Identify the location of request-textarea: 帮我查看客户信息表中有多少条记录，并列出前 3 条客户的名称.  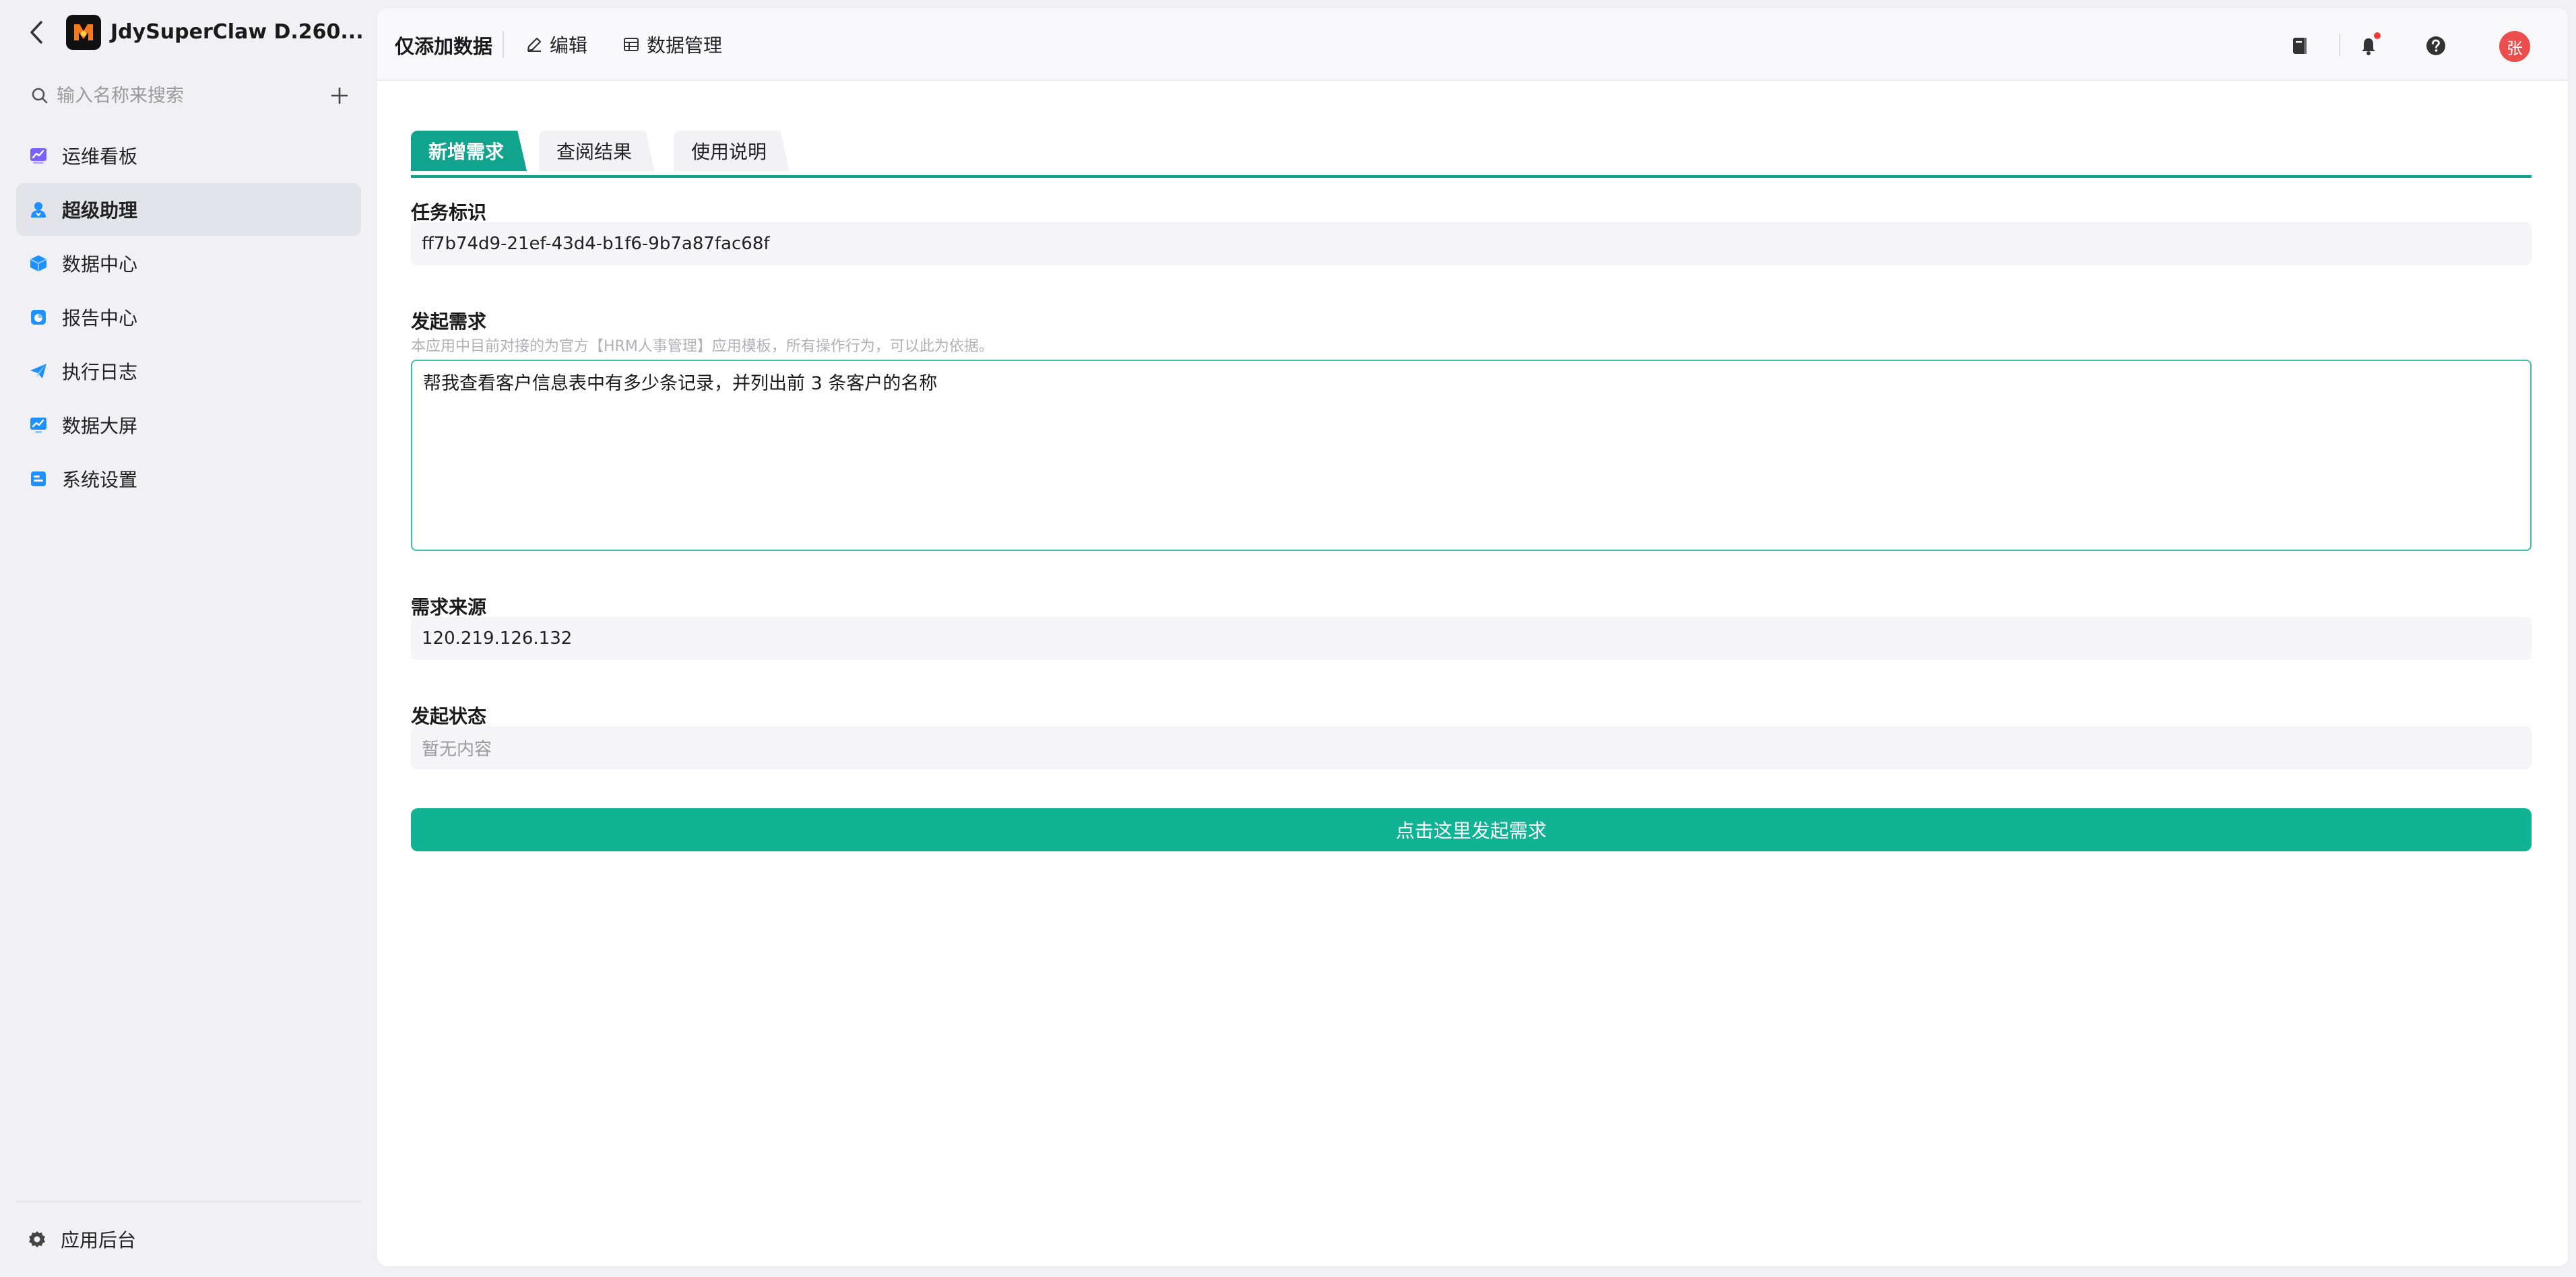
(1472, 455).